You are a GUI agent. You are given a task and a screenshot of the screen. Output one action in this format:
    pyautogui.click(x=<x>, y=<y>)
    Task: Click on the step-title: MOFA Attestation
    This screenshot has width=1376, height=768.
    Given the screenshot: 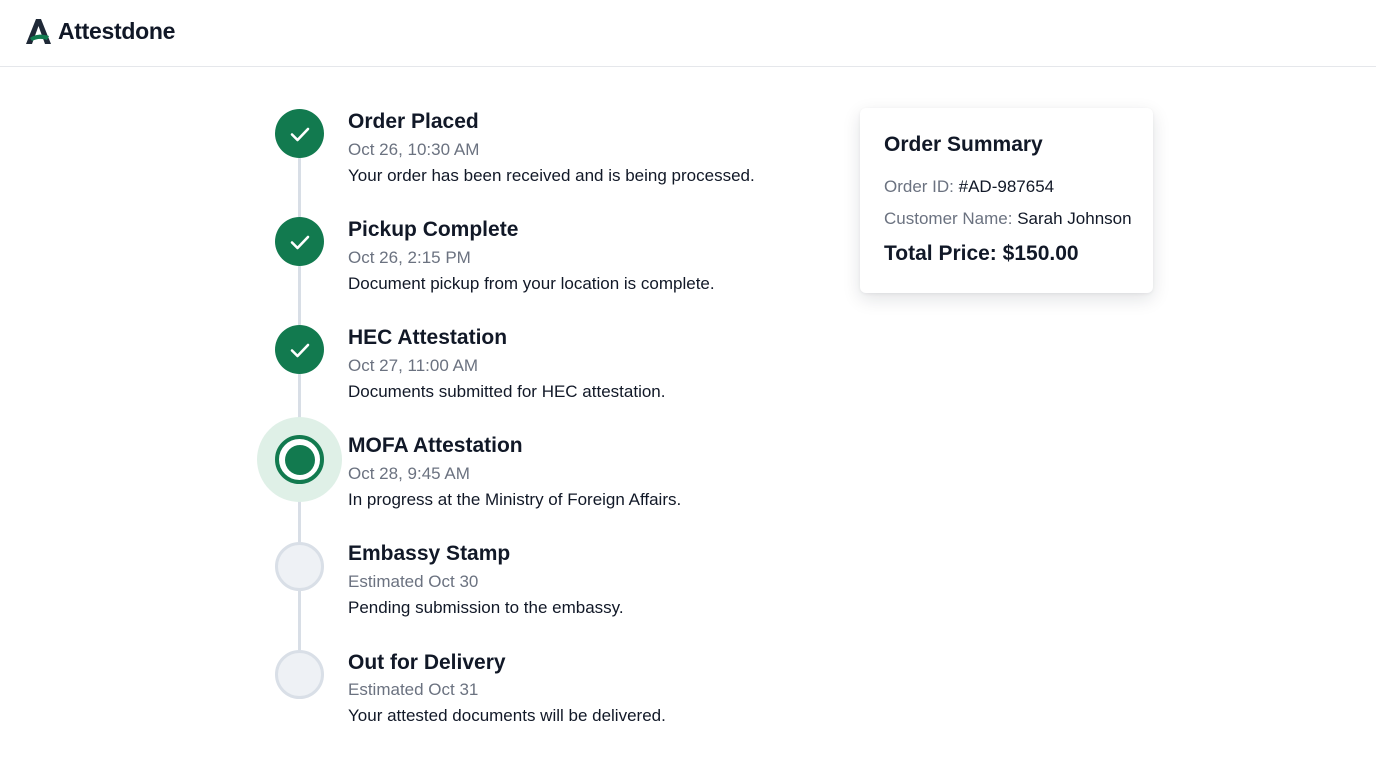 What is the action you would take?
    pyautogui.click(x=435, y=445)
    